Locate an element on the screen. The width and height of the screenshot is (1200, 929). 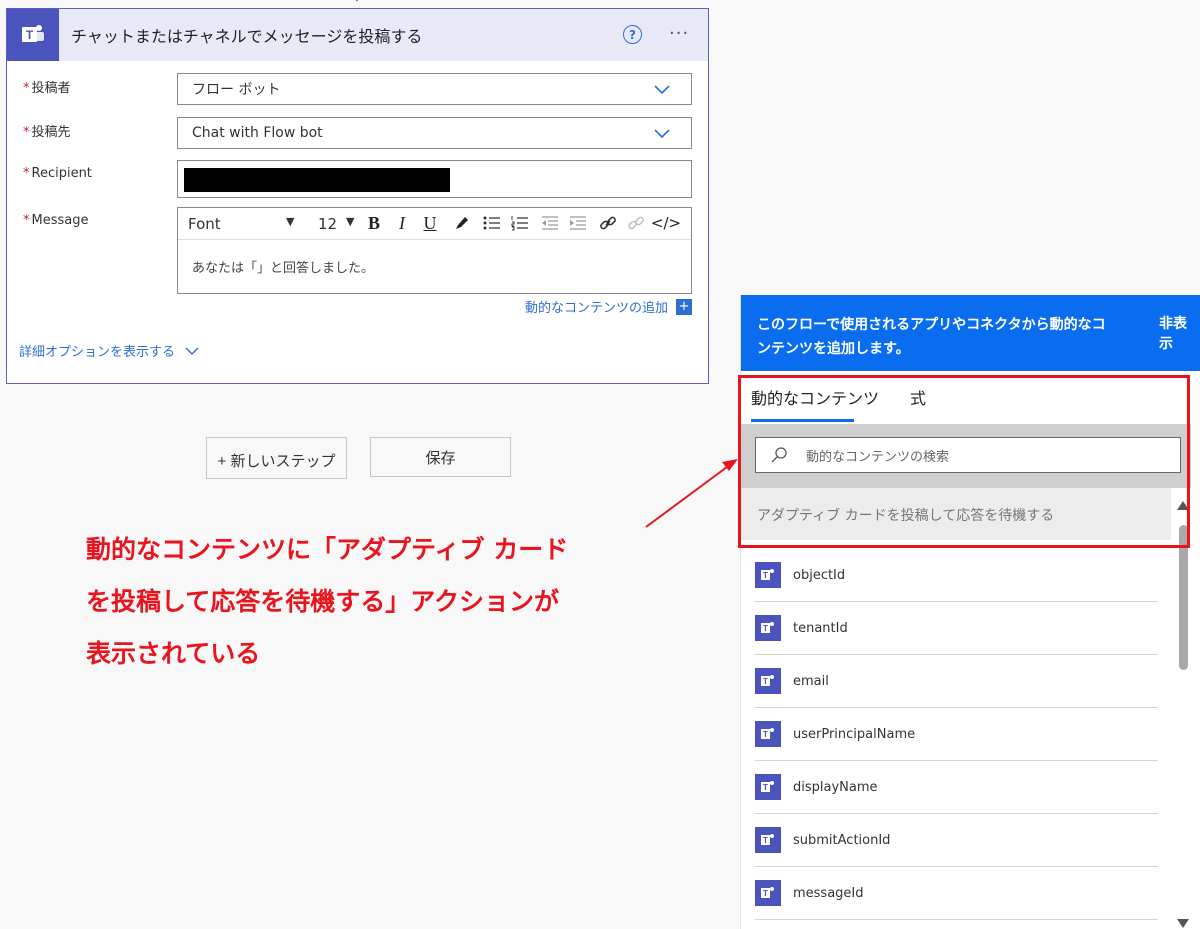
list-item: T userPrincipalName is located at coordinates (956, 734).